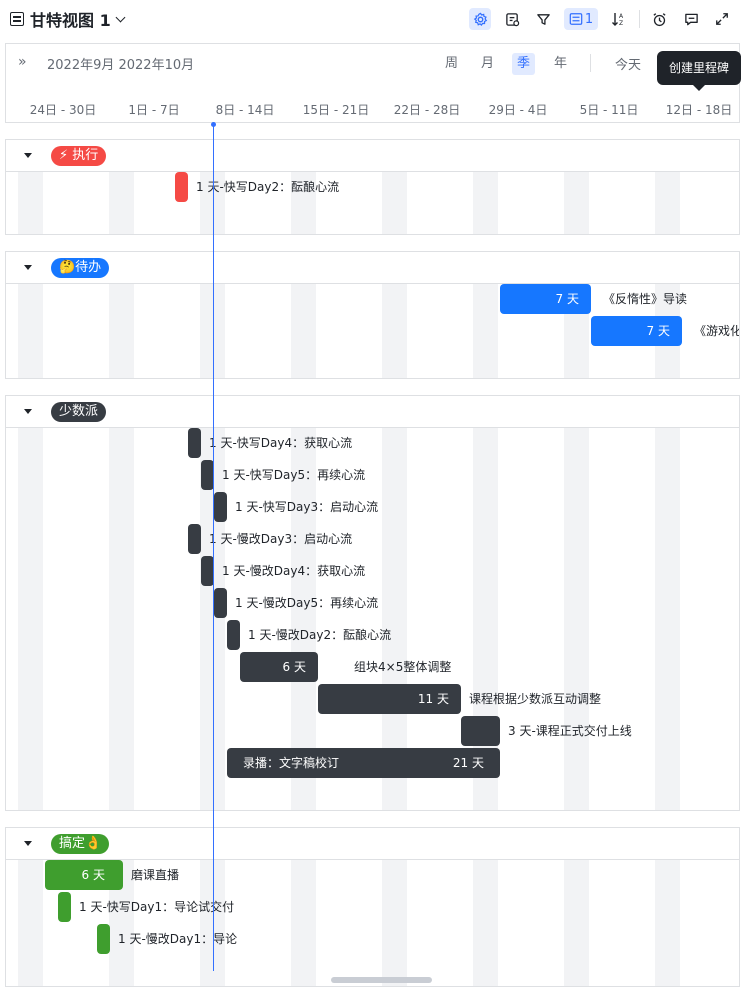  What do you see at coordinates (121, 65) in the screenshot?
I see `month-range: 2022年9月 2022年10月` at bounding box center [121, 65].